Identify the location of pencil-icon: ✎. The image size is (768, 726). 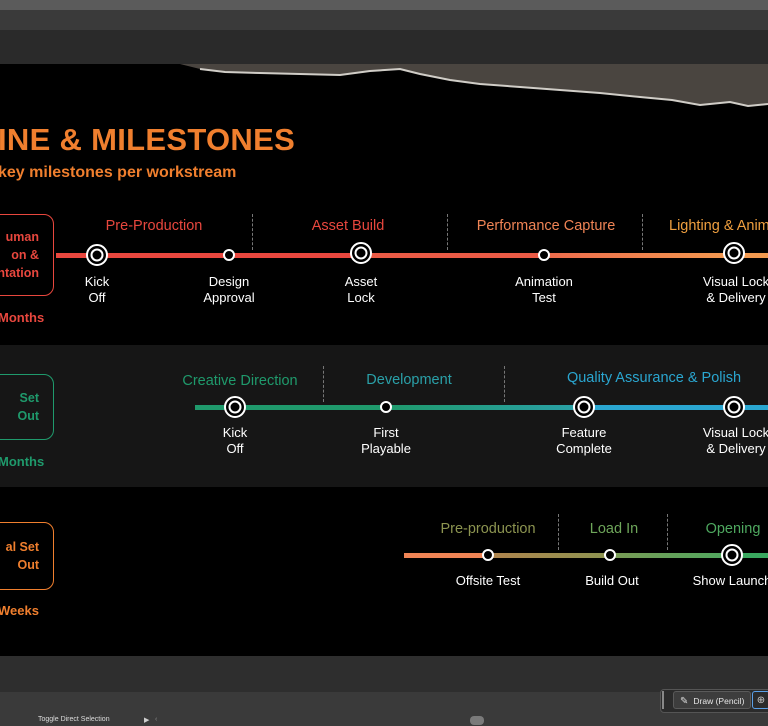
(684, 701).